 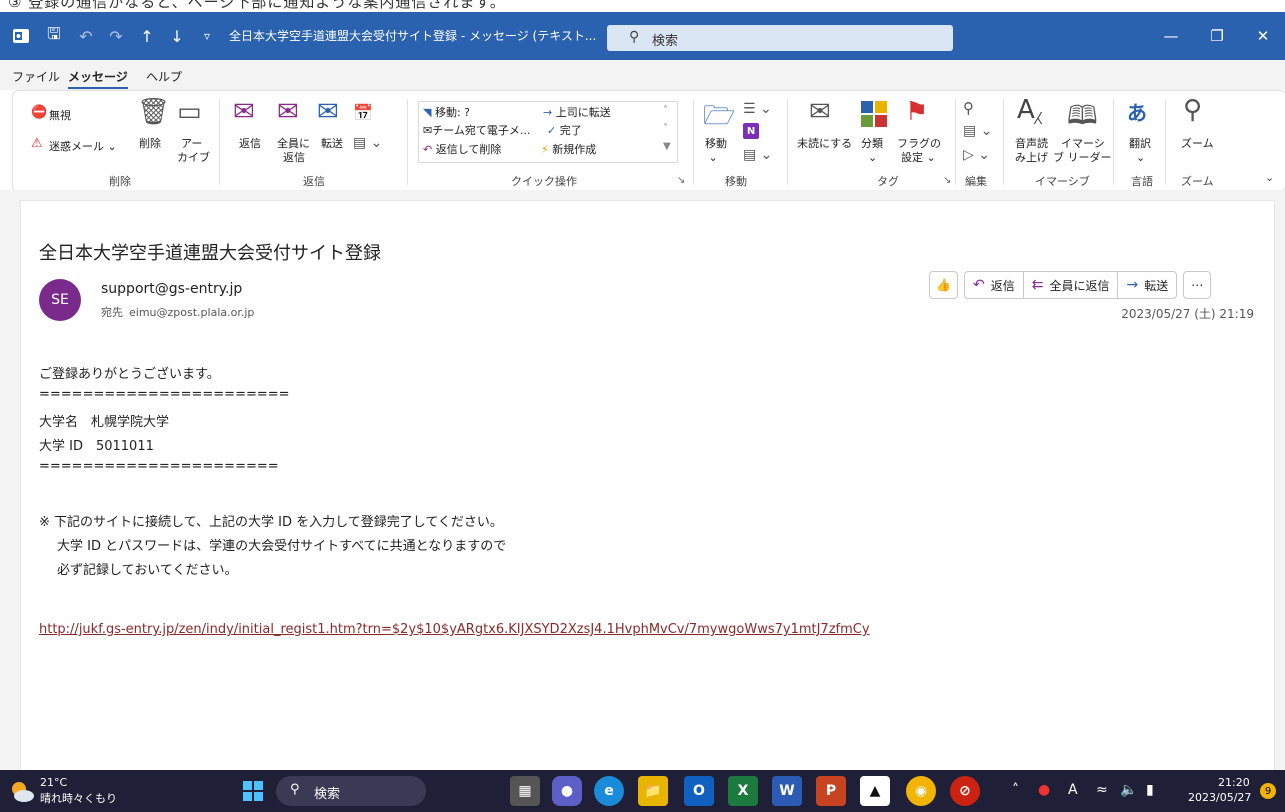 I want to click on search-input: ⚲ 検索, so click(x=780, y=38).